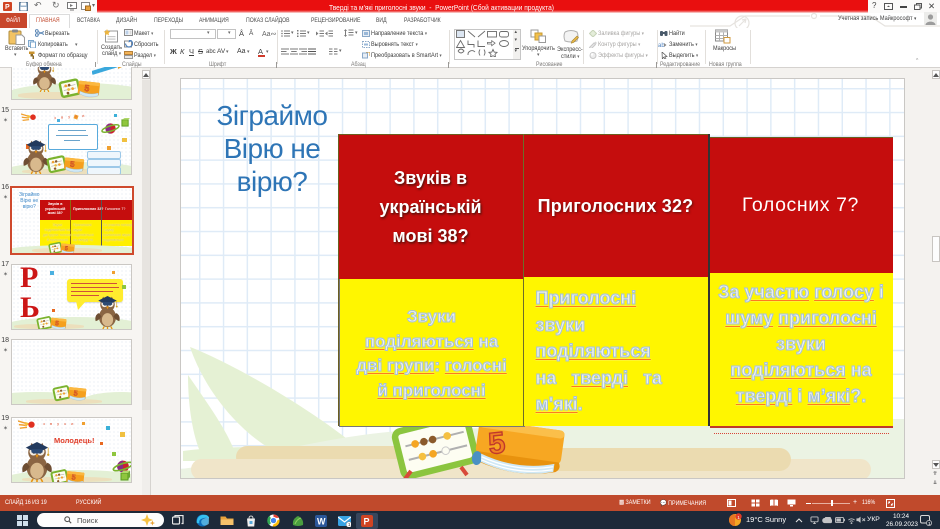 Image resolution: width=940 pixels, height=529 pixels. Describe the element at coordinates (497, 443) in the screenshot. I see `svg-text: 5` at that location.